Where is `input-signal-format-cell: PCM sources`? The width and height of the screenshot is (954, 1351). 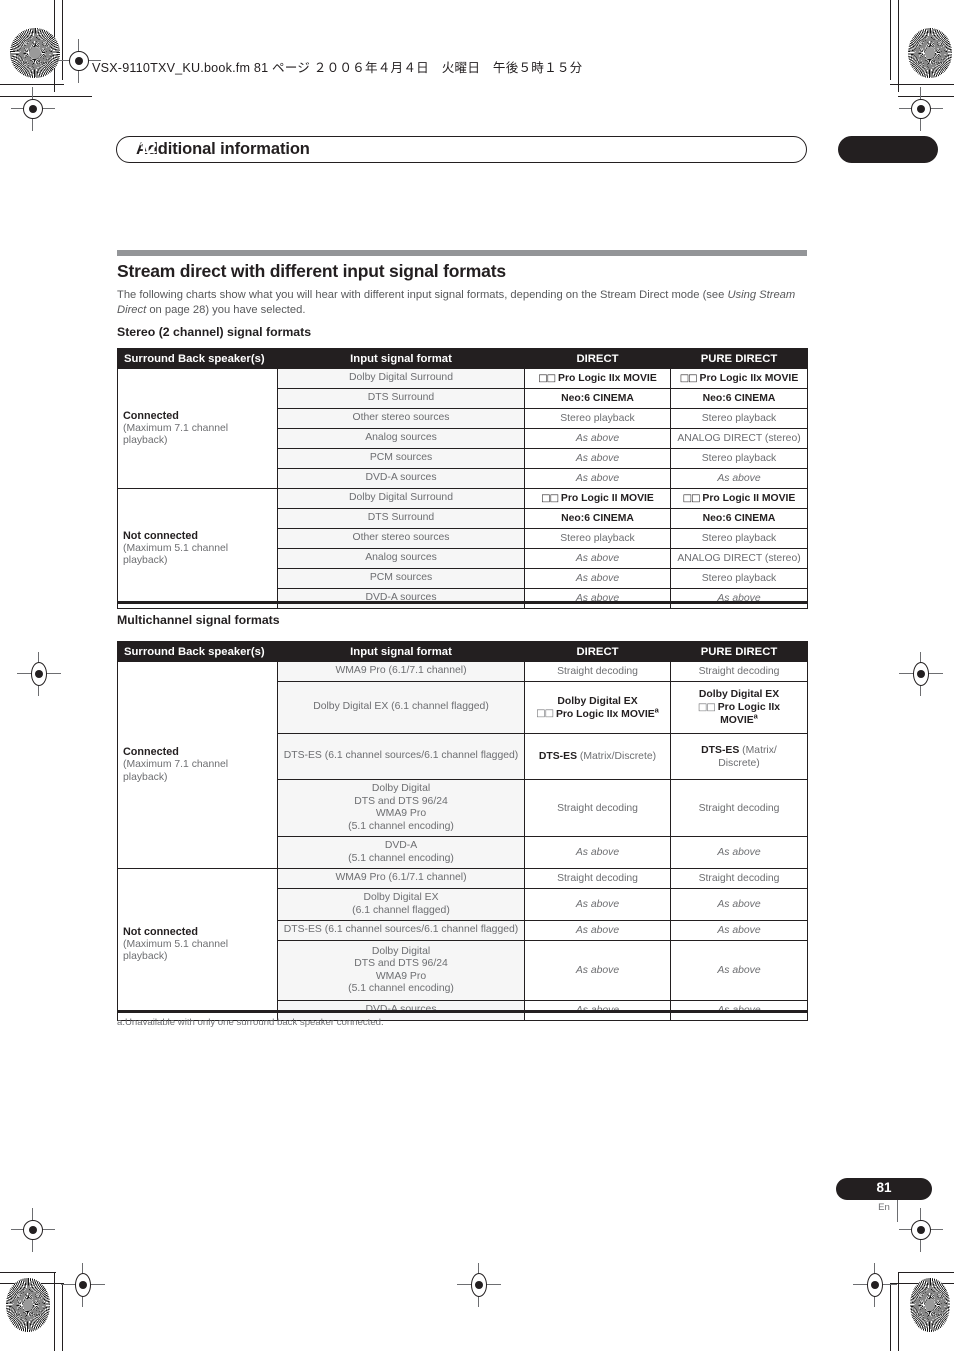
input-signal-format-cell: PCM sources is located at coordinates (401, 458).